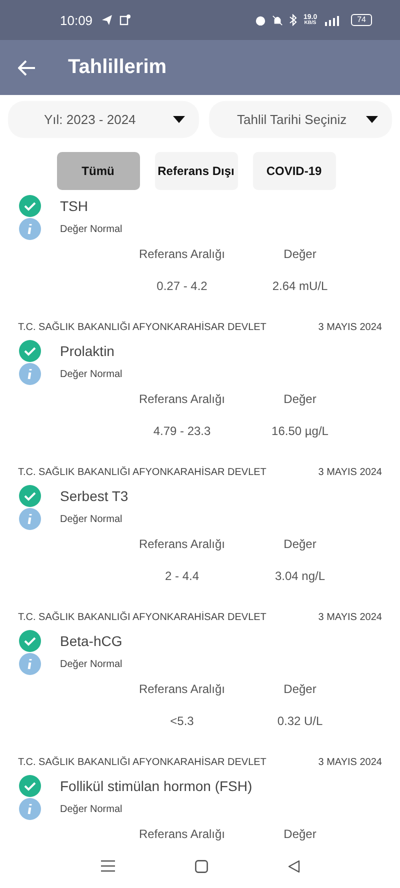  I want to click on reference-range: 0.27 - 4.2, so click(182, 286).